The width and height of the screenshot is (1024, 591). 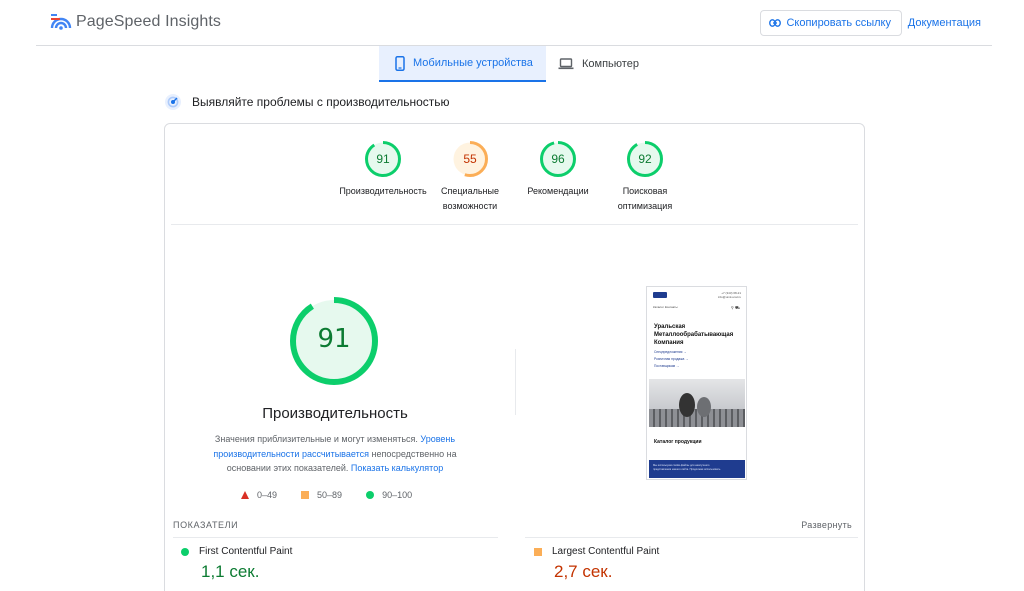 I want to click on section-heading: Выявляйте проблемы с производительностью, so click(x=307, y=102).